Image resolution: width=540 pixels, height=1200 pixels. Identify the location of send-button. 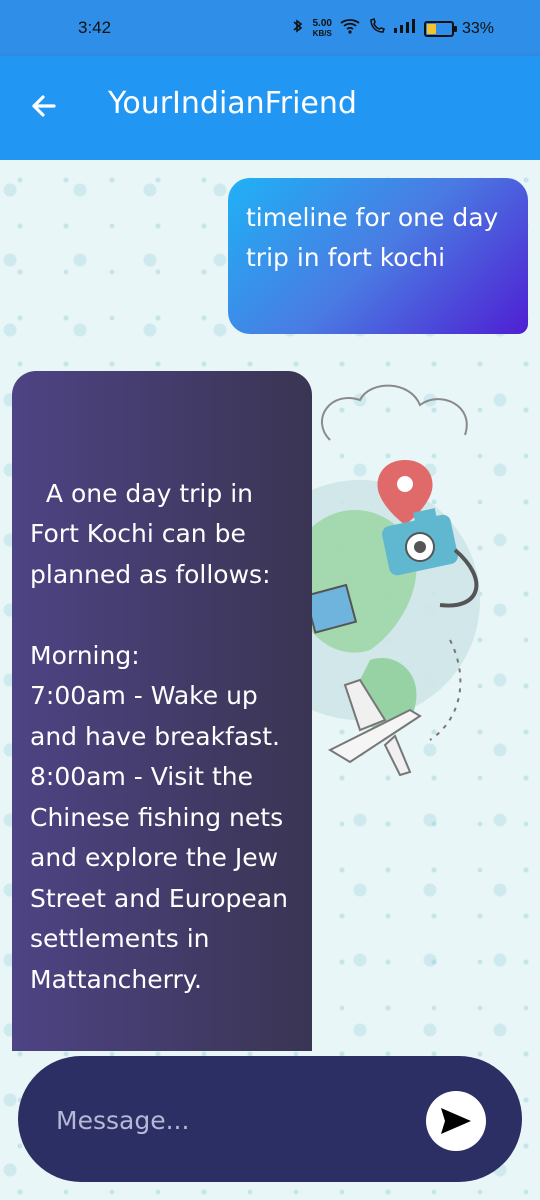
(456, 1121).